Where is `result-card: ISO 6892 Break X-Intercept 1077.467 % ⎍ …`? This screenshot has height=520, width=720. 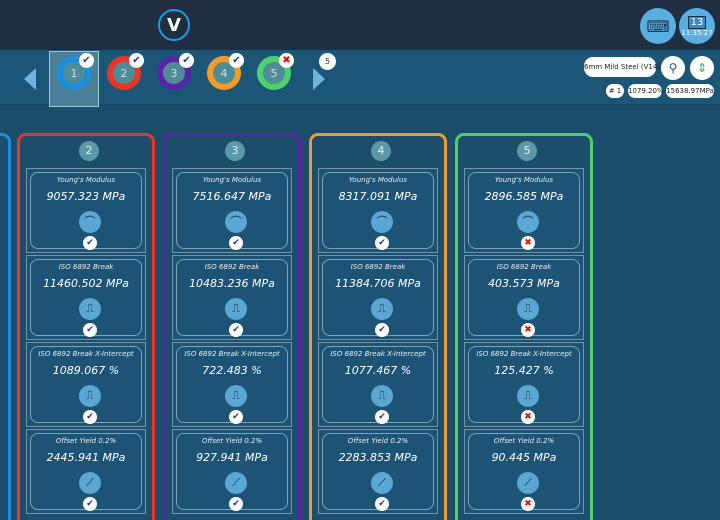
result-card: ISO 6892 Break X-Intercept 1077.467 % ⎍ … is located at coordinates (378, 384).